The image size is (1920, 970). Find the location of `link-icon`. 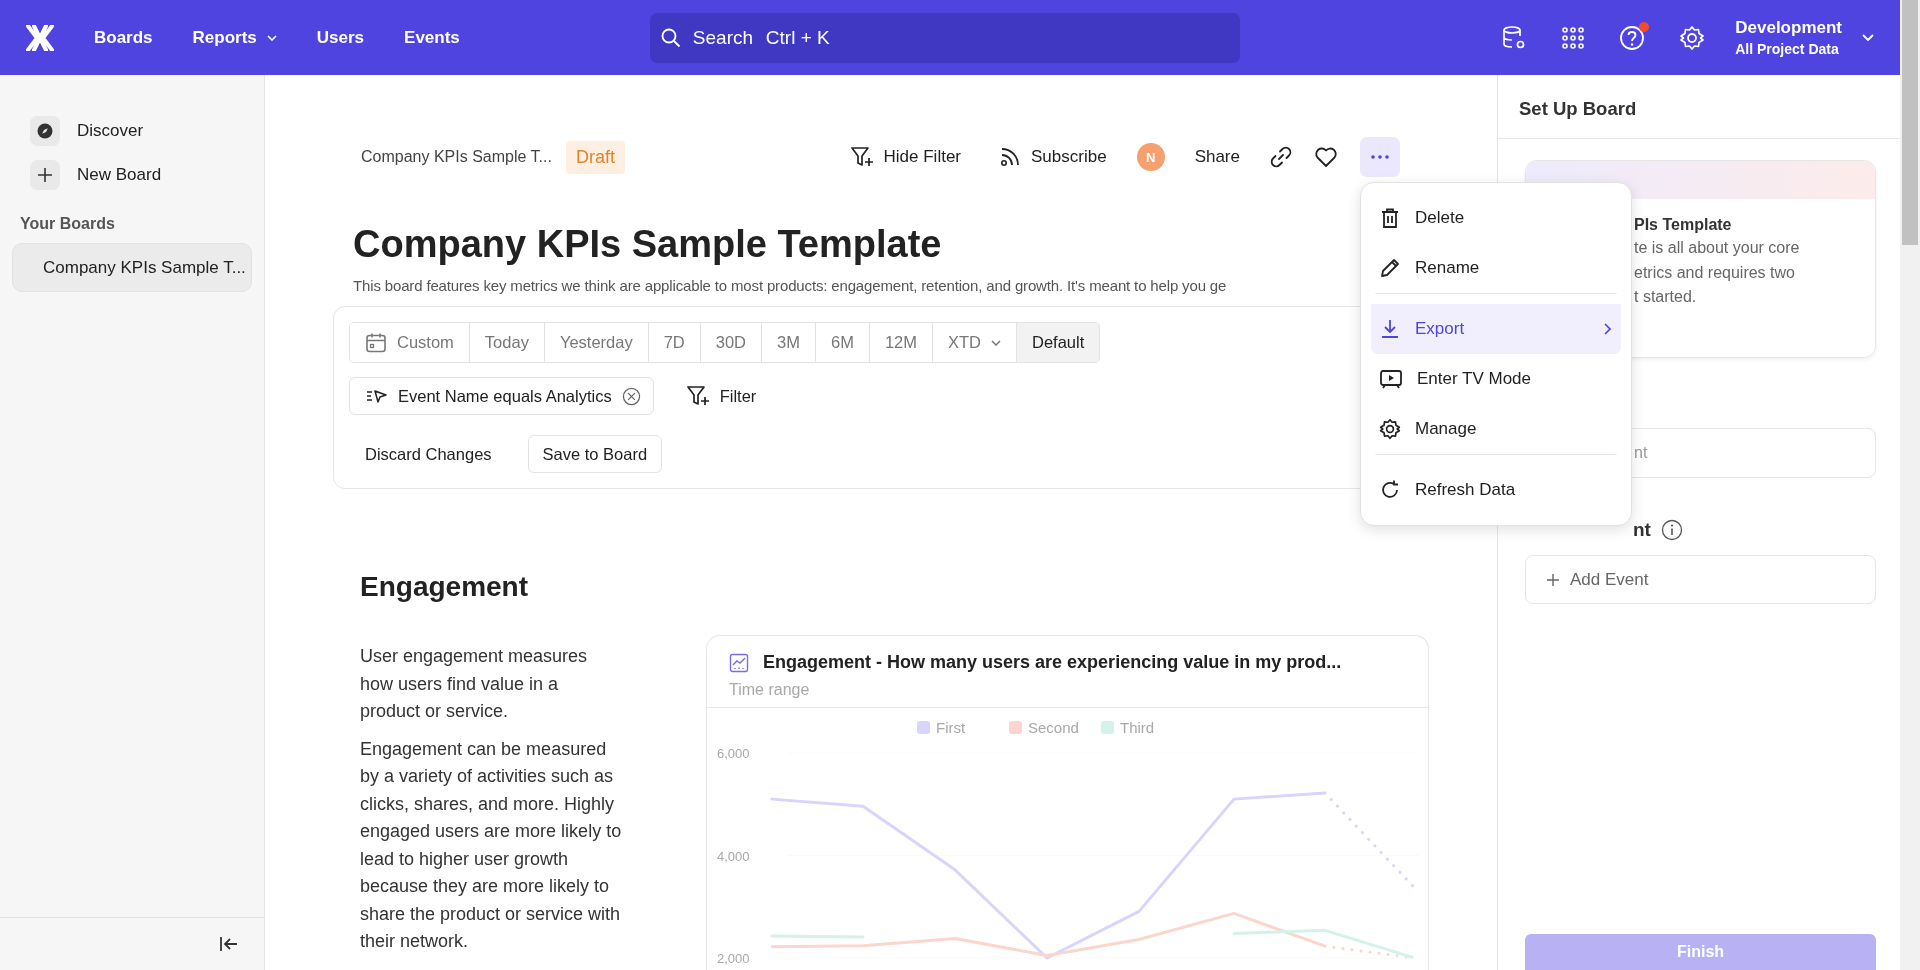

link-icon is located at coordinates (1281, 157).